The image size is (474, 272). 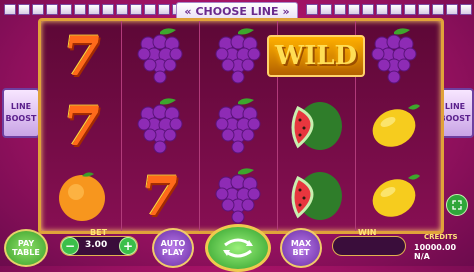 What do you see at coordinates (188, 11) in the screenshot?
I see `double-left-arrow-icon: «` at bounding box center [188, 11].